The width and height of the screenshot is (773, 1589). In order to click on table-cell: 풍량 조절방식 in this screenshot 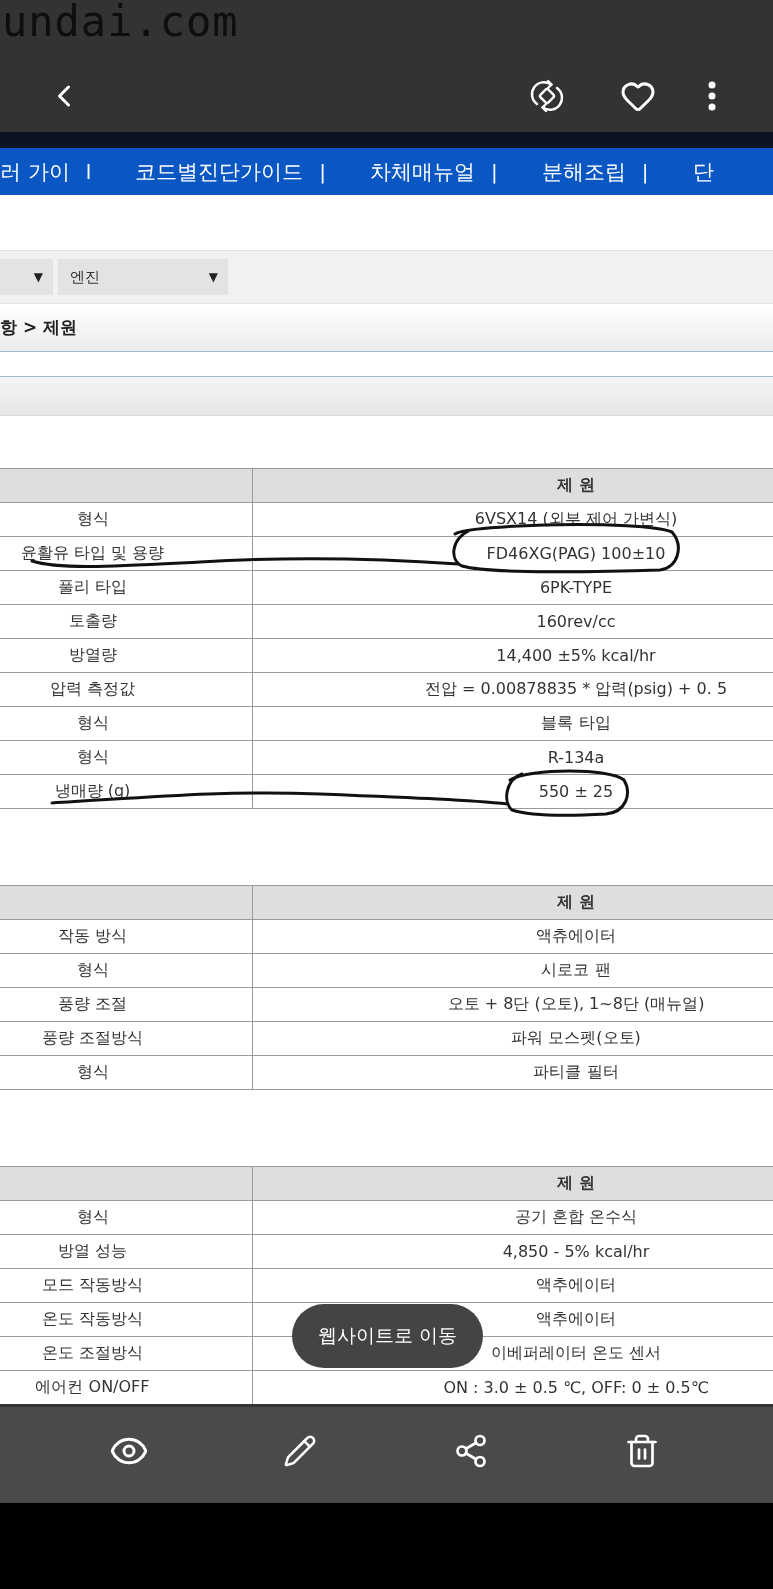, I will do `click(126, 1038)`.